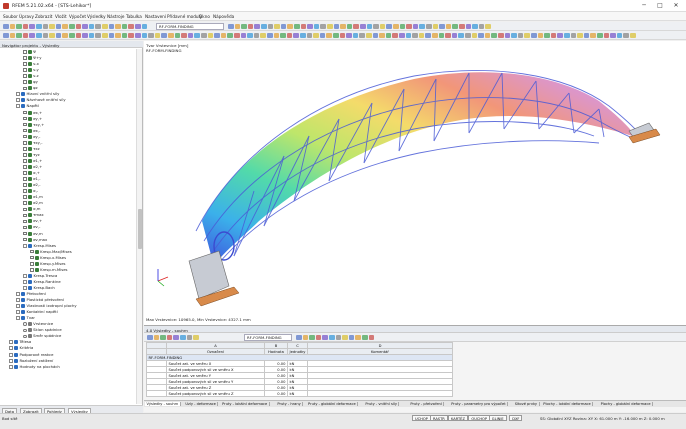  What do you see at coordinates (526, 404) in the screenshot?
I see `results-tab: Sítové prvky` at bounding box center [526, 404].